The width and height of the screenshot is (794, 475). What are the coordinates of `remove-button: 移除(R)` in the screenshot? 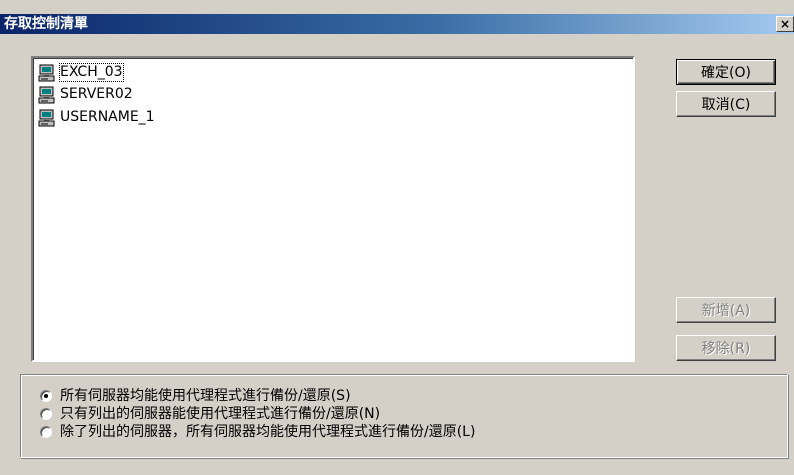 It's located at (726, 348).